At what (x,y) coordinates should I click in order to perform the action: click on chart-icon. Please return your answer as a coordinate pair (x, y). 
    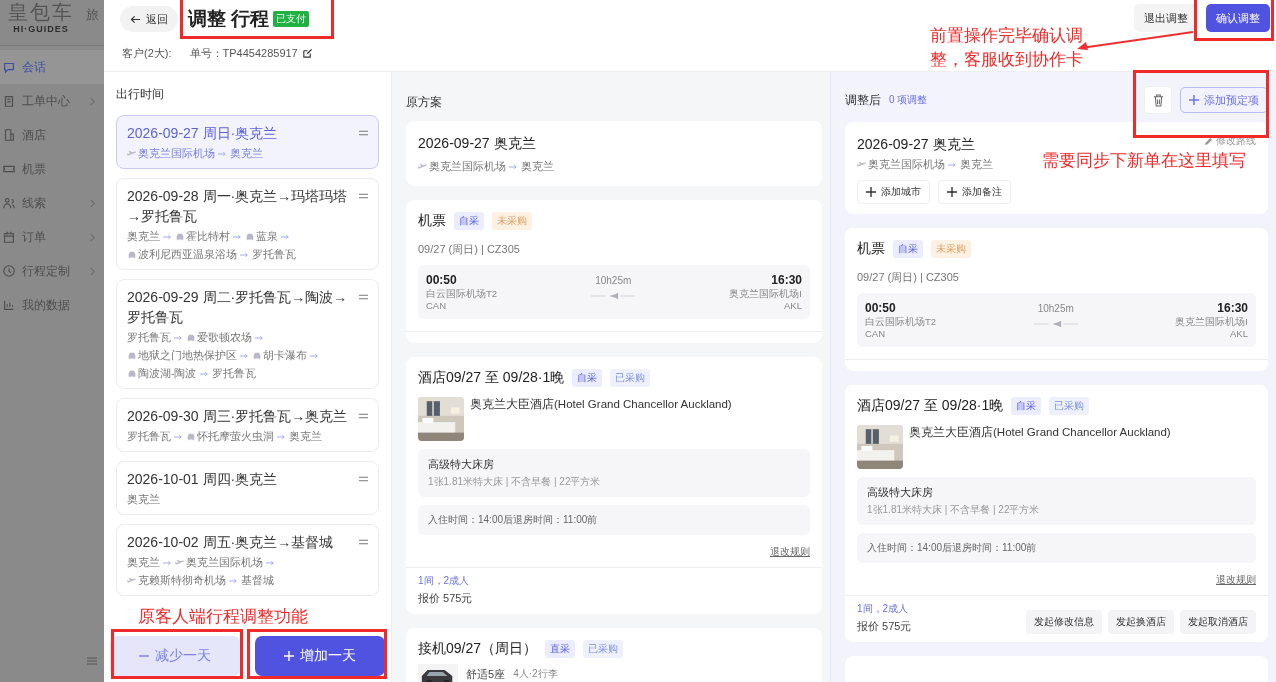
    Looking at the image, I should click on (9, 305).